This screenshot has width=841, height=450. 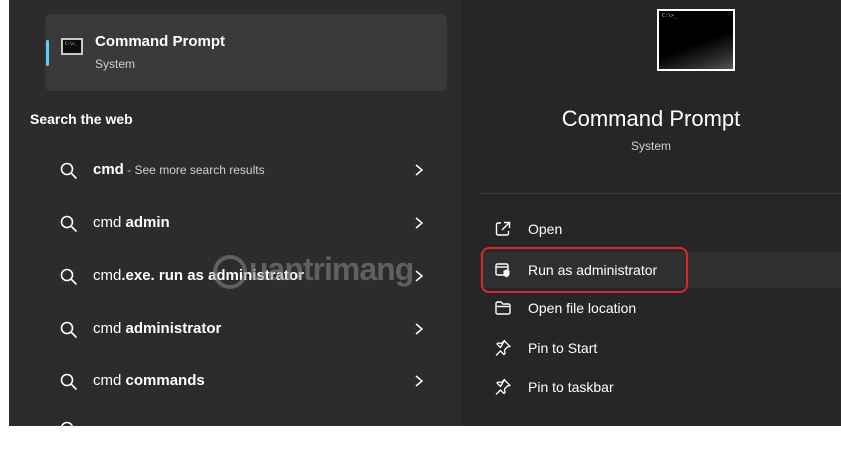 What do you see at coordinates (246, 330) in the screenshot?
I see `web-result-cmd-administrator: cmd administrator` at bounding box center [246, 330].